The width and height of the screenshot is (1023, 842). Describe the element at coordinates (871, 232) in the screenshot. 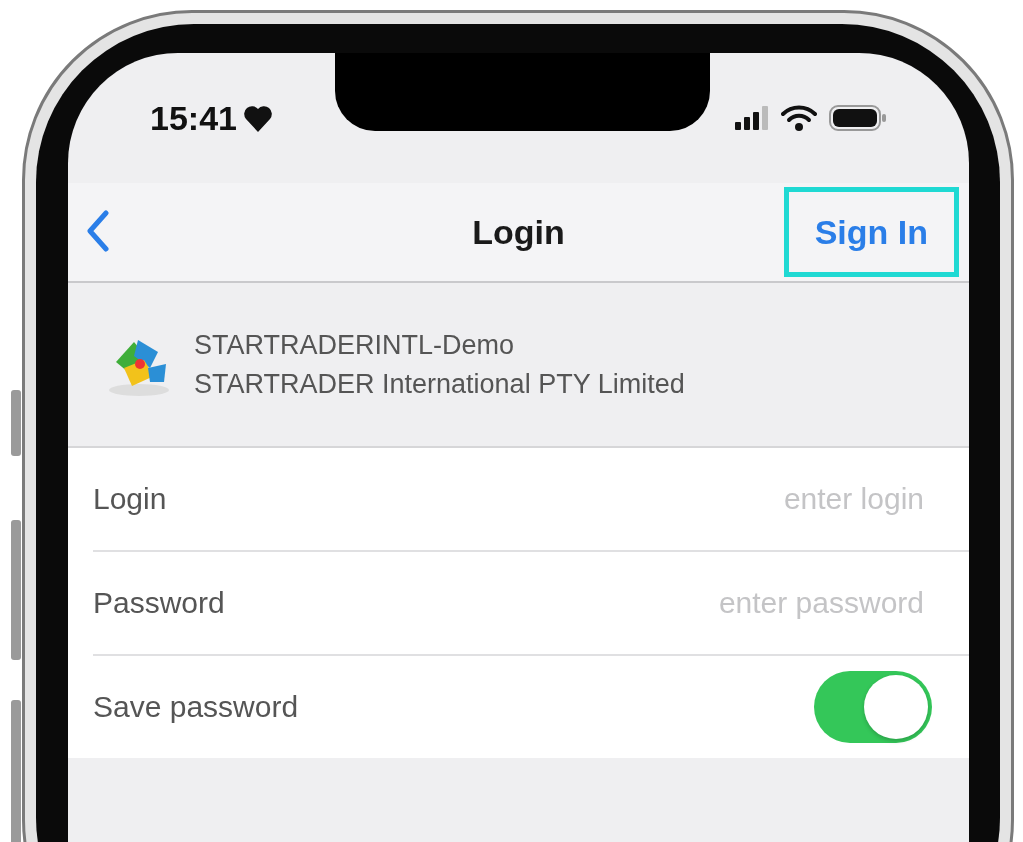

I see `sign-in-button: Sign In` at that location.